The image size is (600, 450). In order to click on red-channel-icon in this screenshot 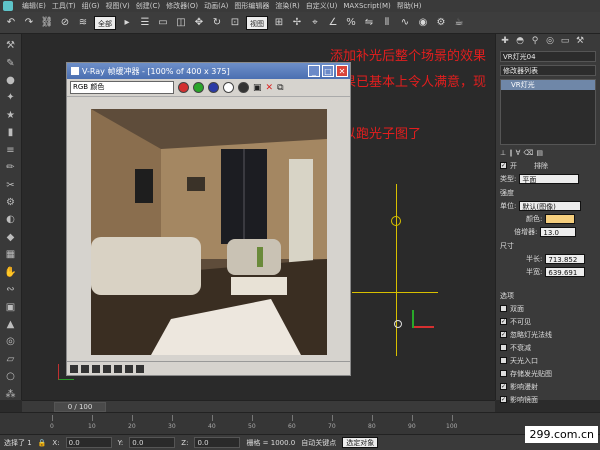, I will do `click(183, 87)`.